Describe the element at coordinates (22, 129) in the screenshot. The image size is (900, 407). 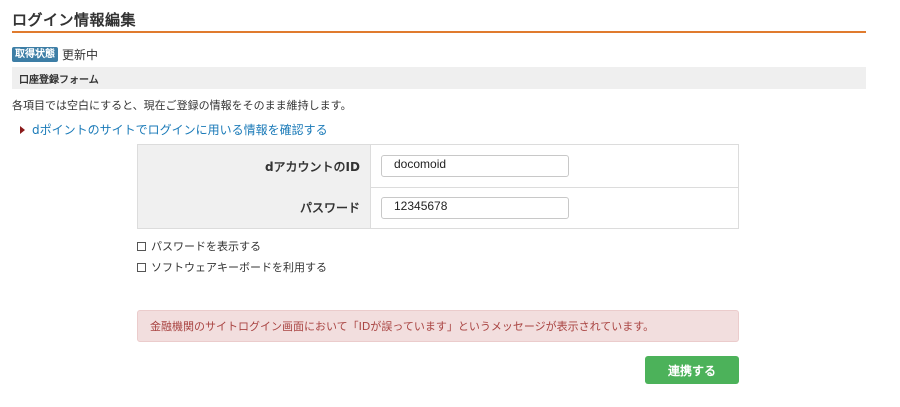
I see `arrow-right-icon` at that location.